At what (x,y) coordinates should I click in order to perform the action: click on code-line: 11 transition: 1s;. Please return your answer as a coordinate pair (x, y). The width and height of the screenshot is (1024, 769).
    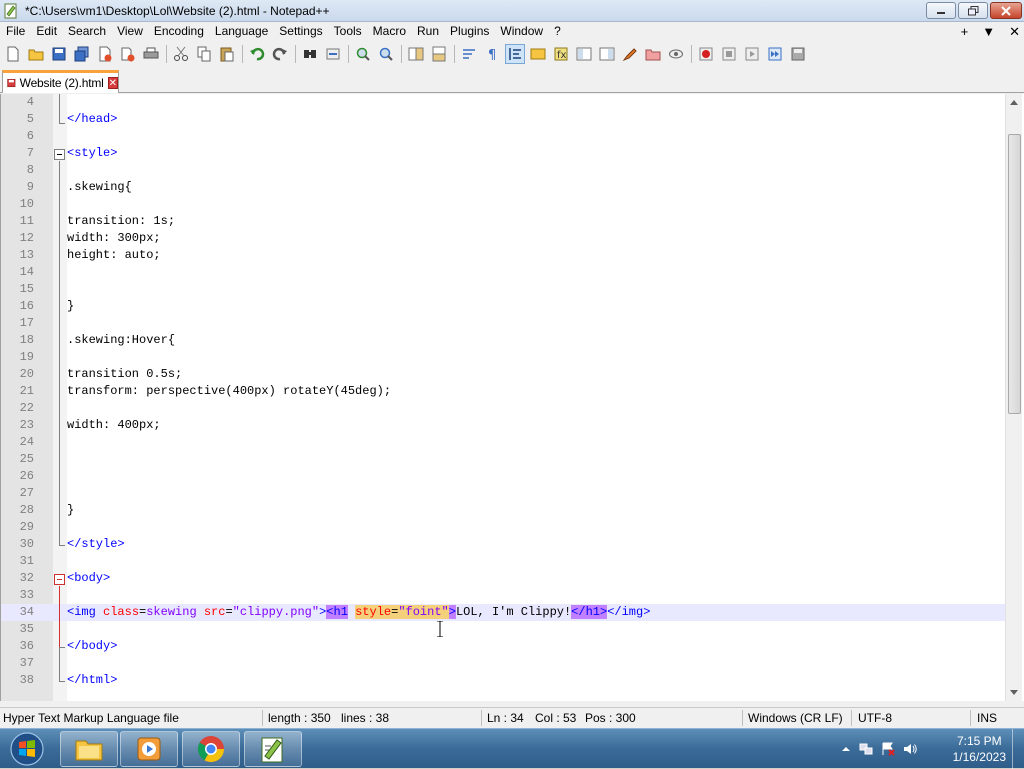
    Looking at the image, I should click on (503, 221).